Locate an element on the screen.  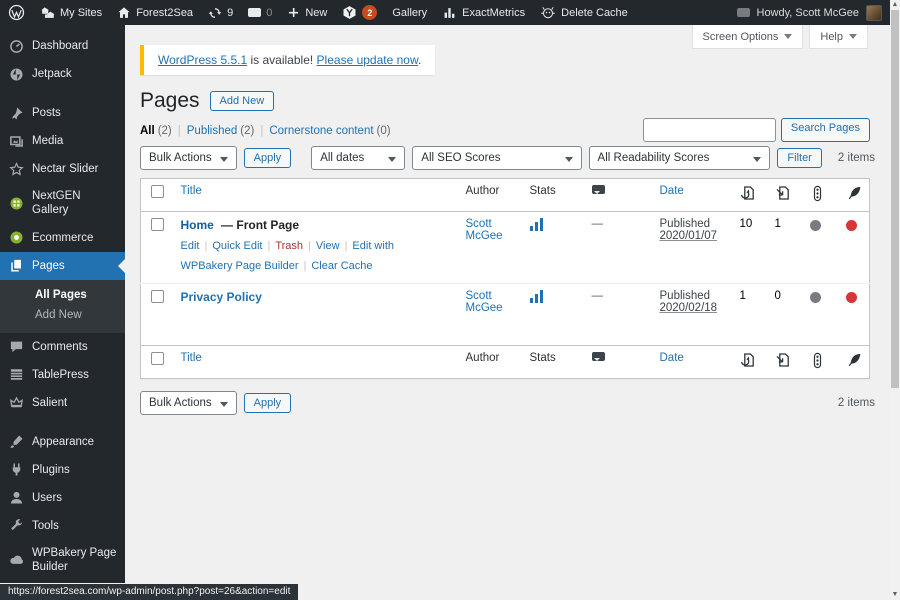
sidebar-item-appearance: Appearance is located at coordinates (62, 442).